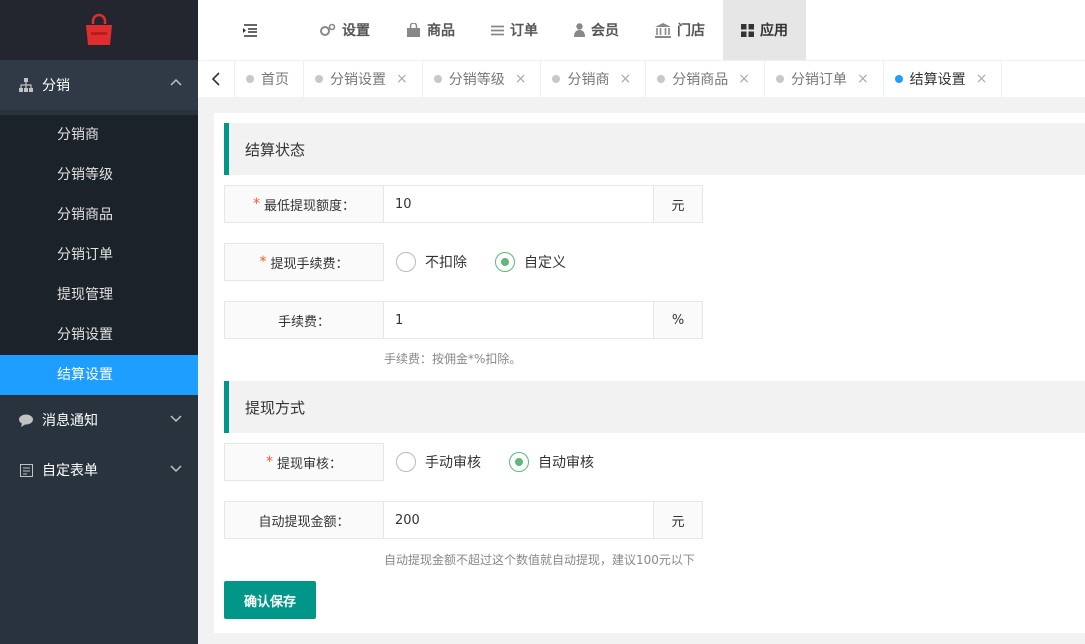  I want to click on fee-type-label-text: 提现手续费：, so click(309, 264).